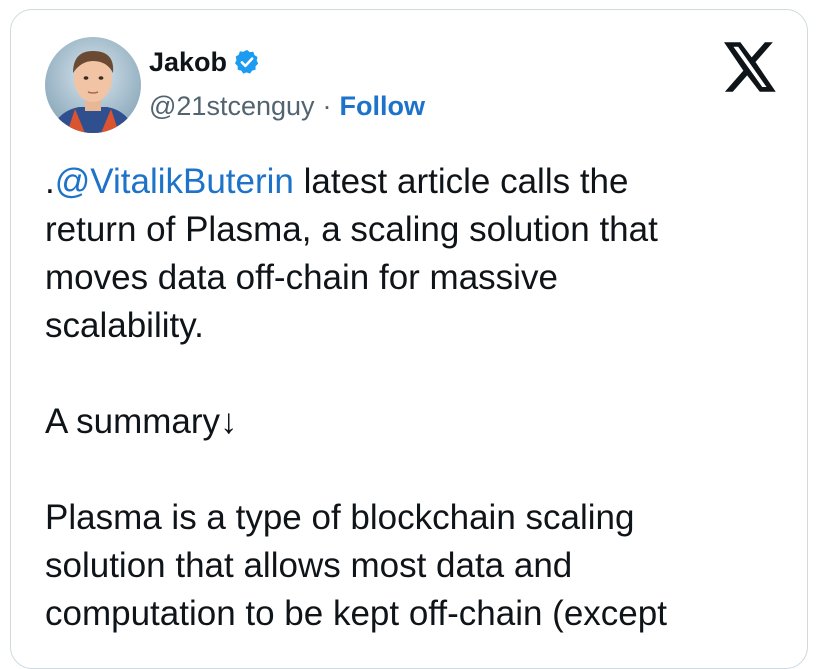  What do you see at coordinates (247, 61) in the screenshot?
I see `verified-badge-icon` at bounding box center [247, 61].